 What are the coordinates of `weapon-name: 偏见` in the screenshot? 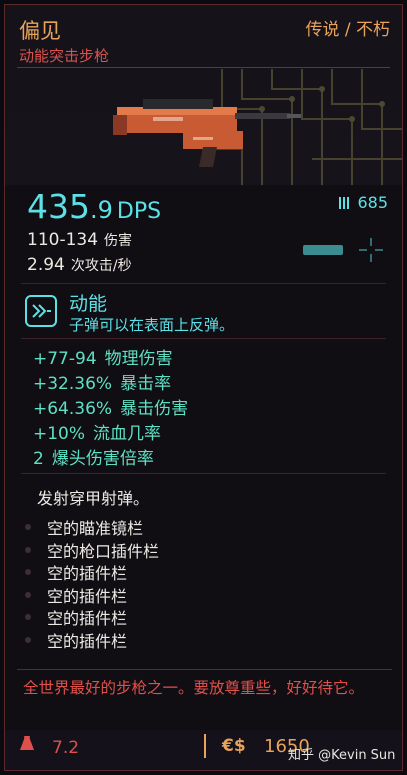 It's located at (40, 31).